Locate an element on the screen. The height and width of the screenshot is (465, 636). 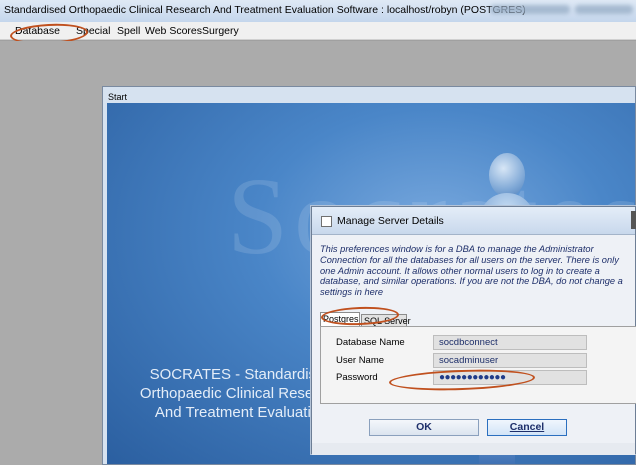
database-name-field: socdbconnect is located at coordinates (510, 342).